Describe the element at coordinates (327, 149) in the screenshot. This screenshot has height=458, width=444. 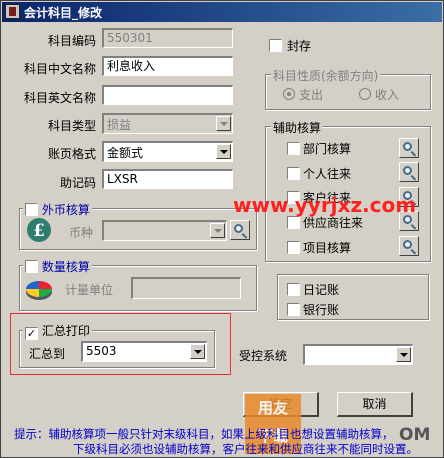
I see `aux-dept-label: 部门核算` at that location.